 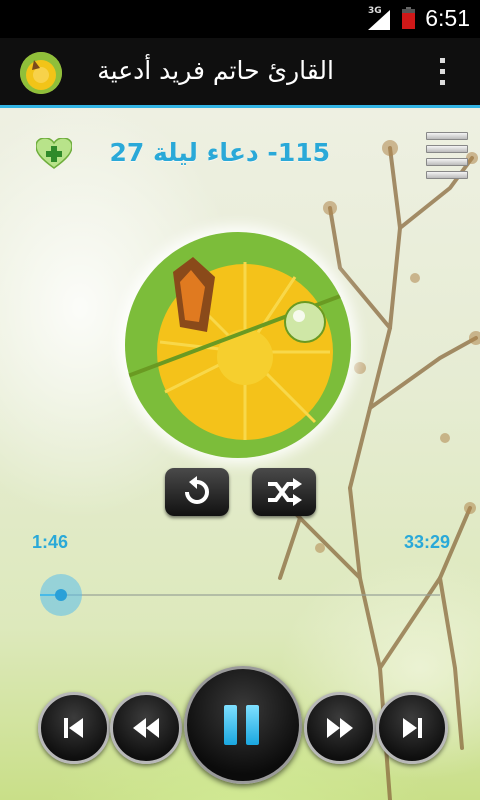 I want to click on battery-icon, so click(x=408, y=18).